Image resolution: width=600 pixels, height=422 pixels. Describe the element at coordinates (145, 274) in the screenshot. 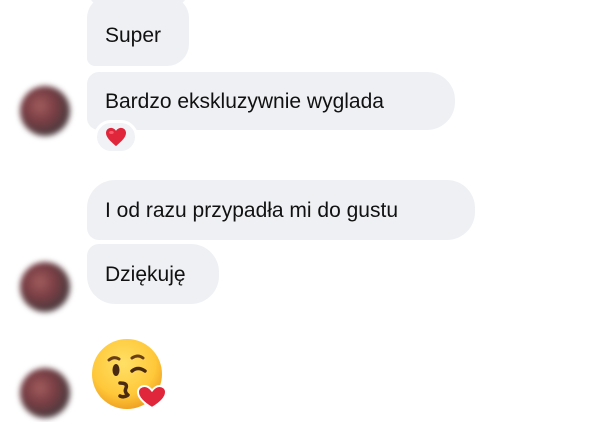

I see `message-text: Dziękuję` at that location.